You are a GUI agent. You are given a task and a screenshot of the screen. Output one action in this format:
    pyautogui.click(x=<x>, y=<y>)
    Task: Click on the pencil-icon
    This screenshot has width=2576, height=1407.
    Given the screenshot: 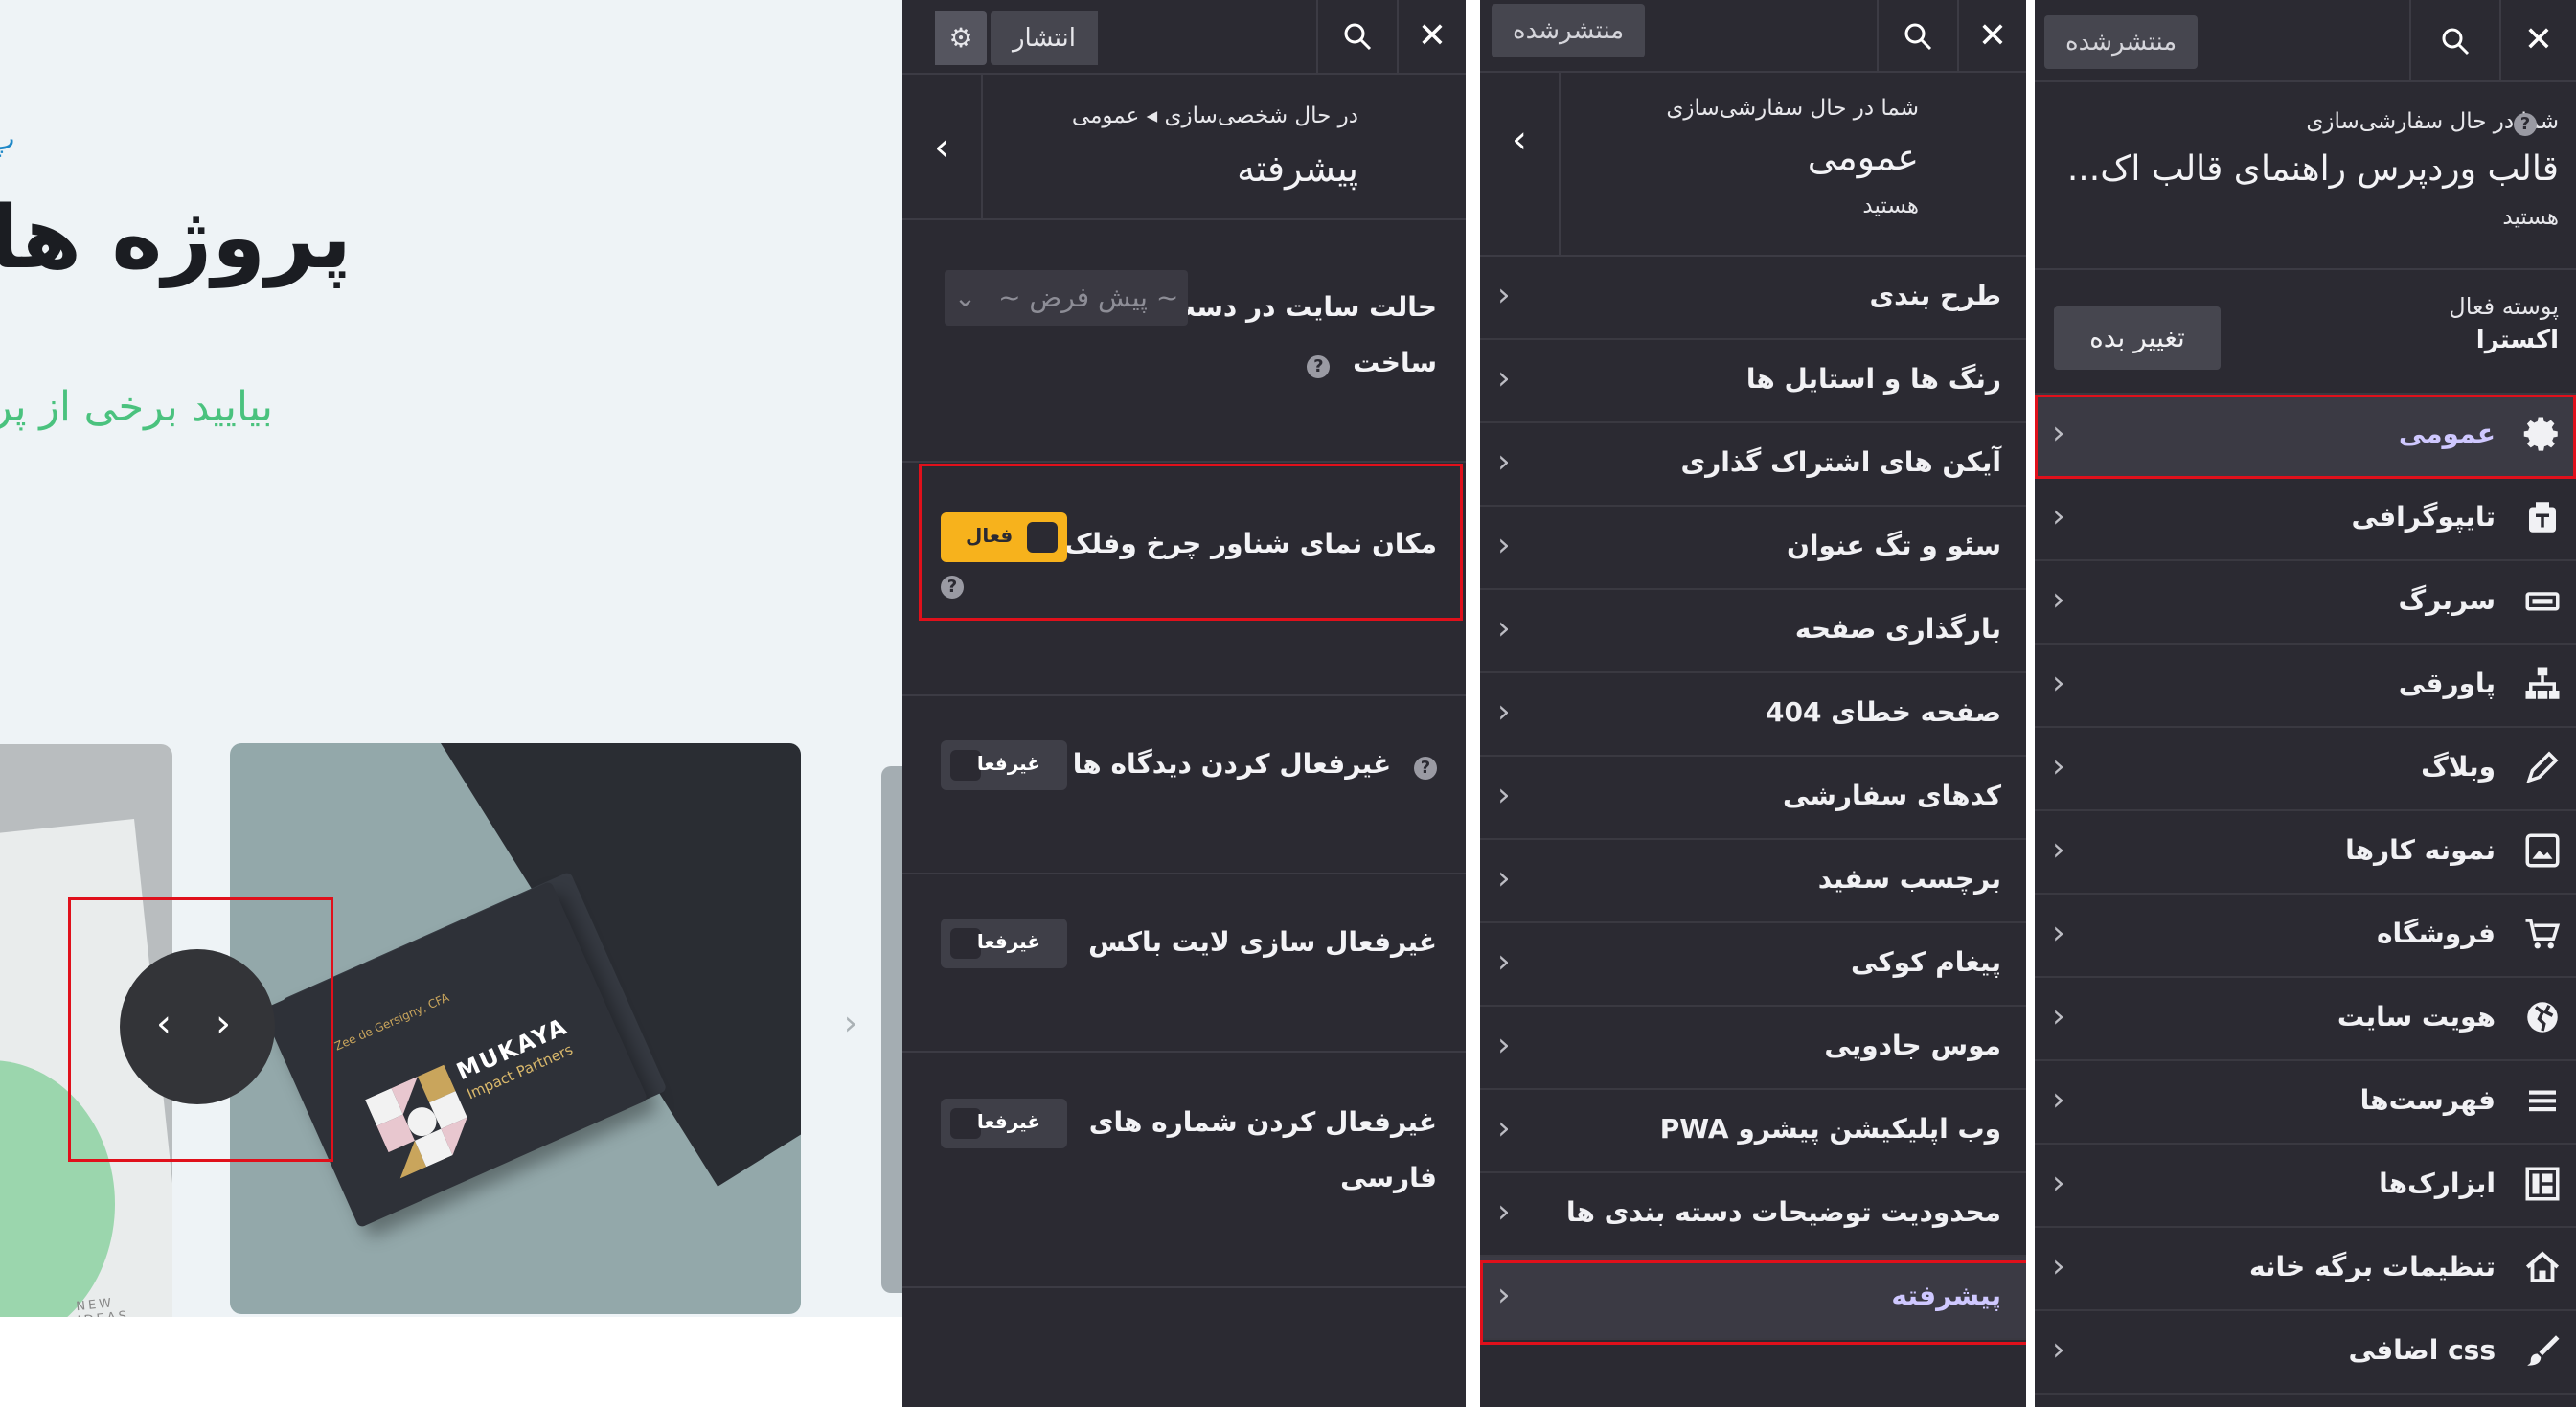 What is the action you would take?
    pyautogui.click(x=2542, y=767)
    